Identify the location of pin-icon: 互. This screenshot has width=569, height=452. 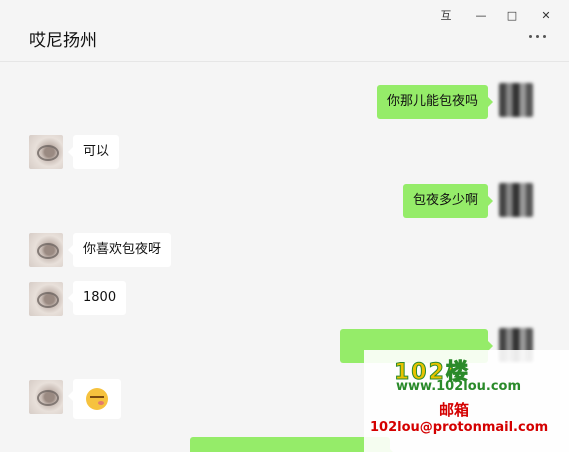
(446, 15).